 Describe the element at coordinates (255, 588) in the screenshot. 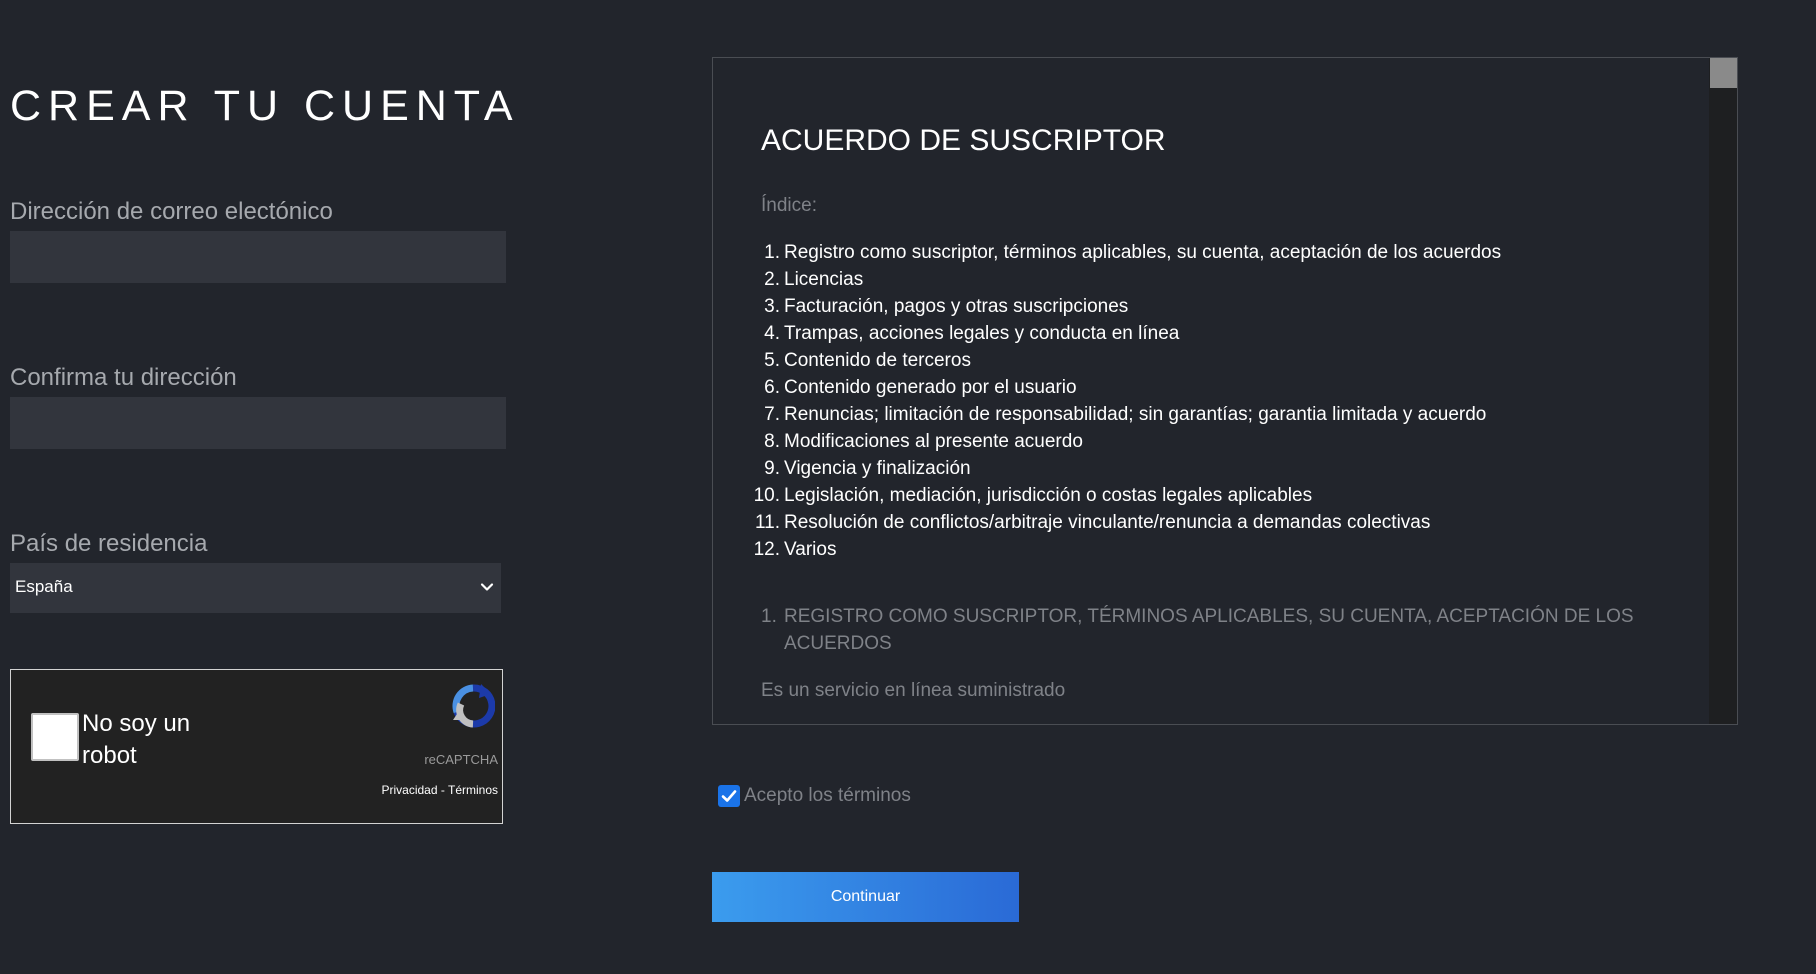

I see `country-select: España` at that location.